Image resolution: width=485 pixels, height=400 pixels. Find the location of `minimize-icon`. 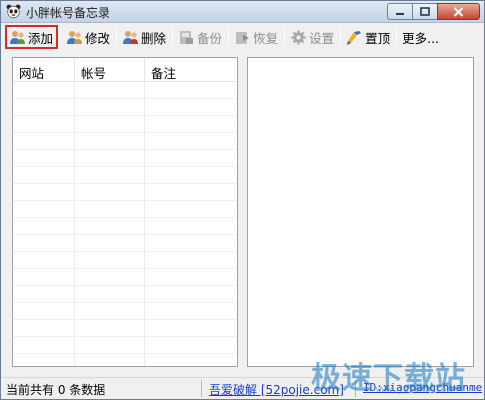

minimize-icon is located at coordinates (400, 13).